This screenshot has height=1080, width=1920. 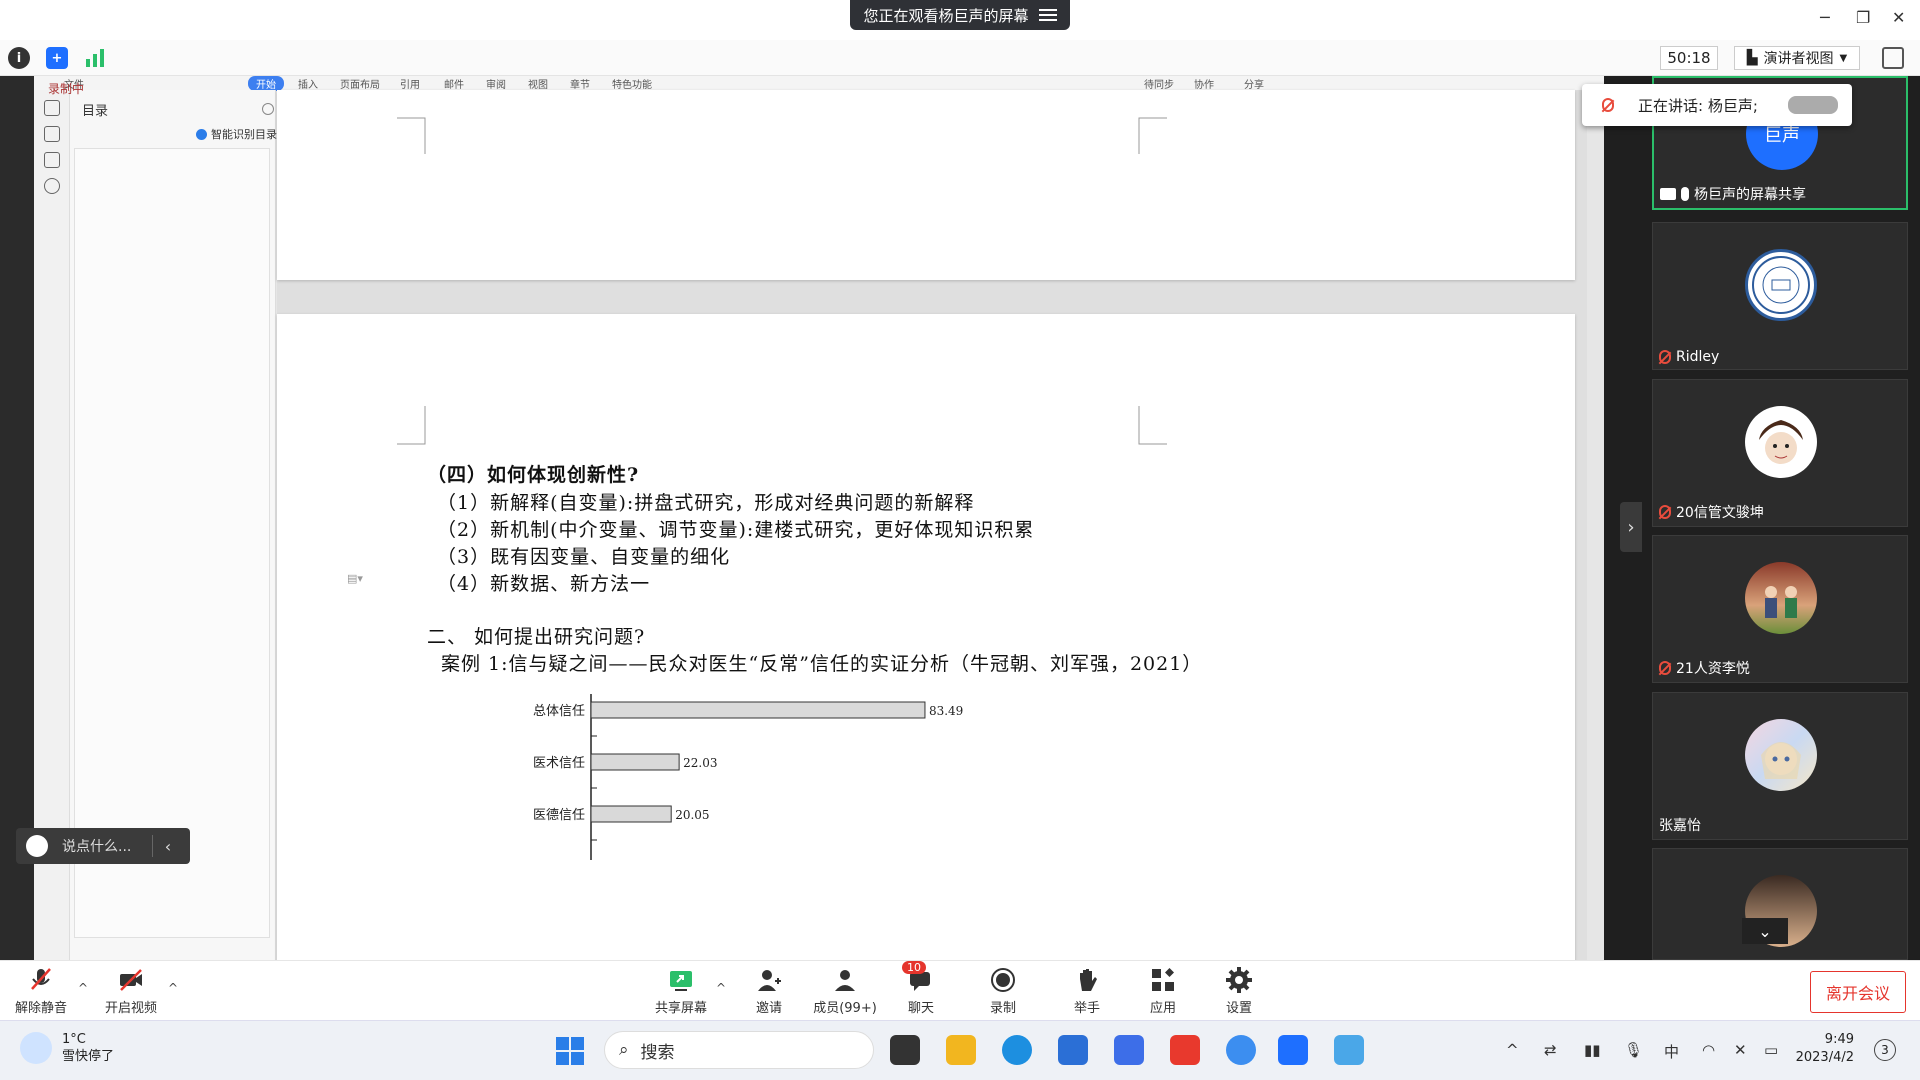 I want to click on settings-button: 设置, so click(x=1239, y=992).